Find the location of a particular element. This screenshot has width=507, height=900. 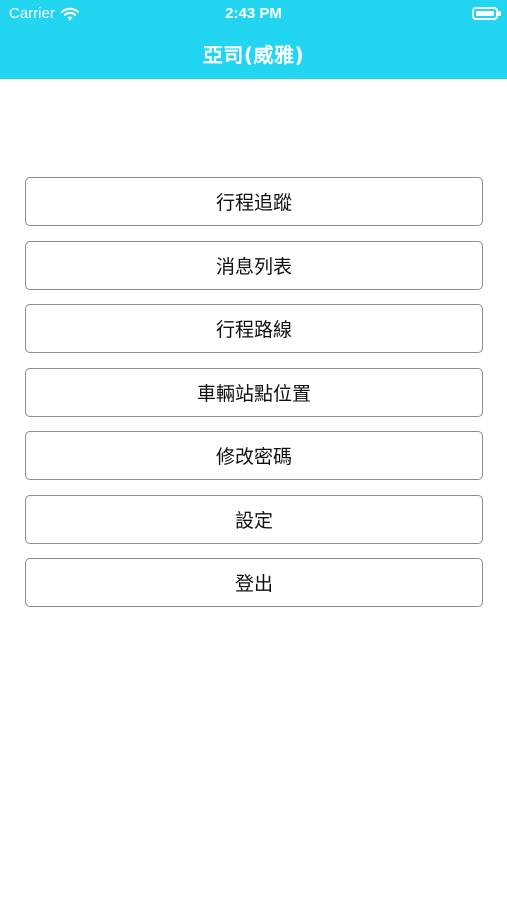

settings-button: 設定 is located at coordinates (254, 519).